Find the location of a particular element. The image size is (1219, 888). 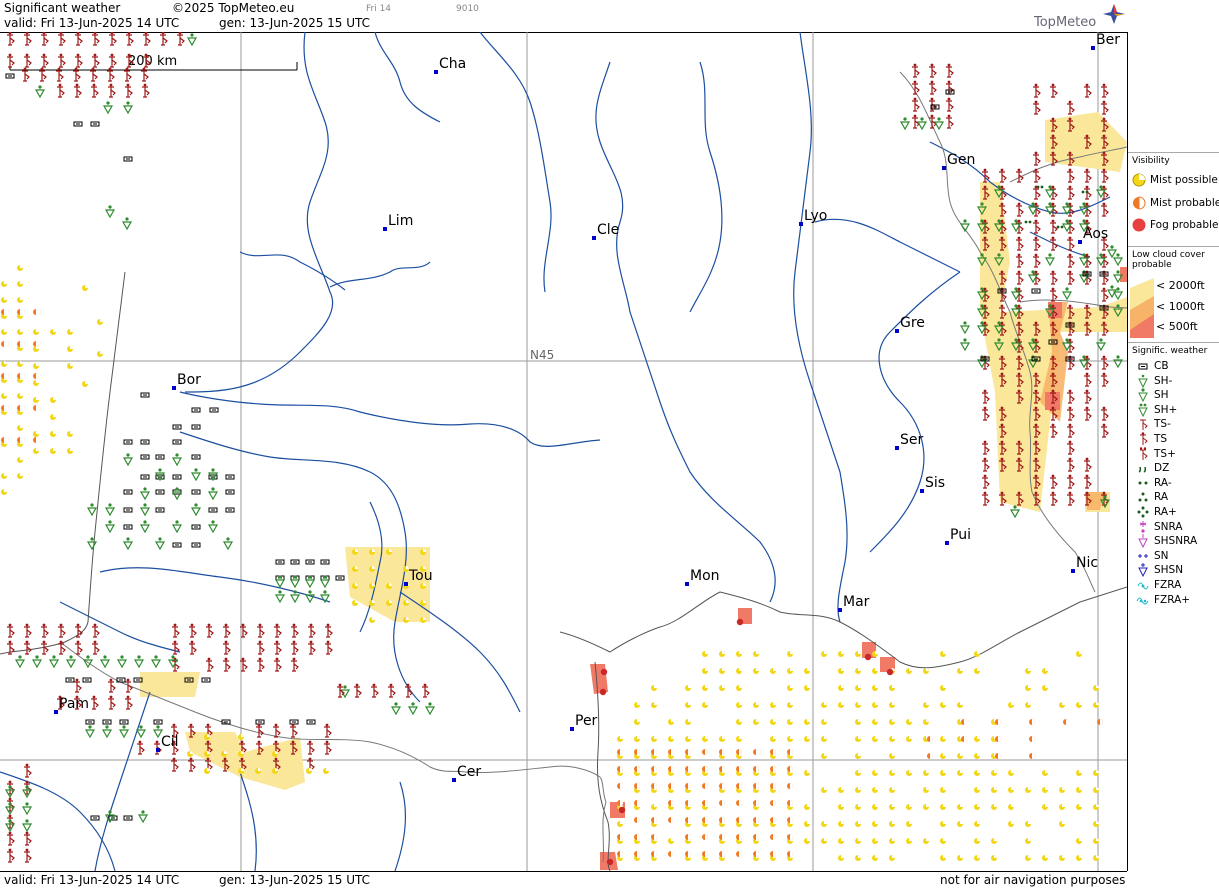

city-label-bor: Bor is located at coordinates (189, 380).